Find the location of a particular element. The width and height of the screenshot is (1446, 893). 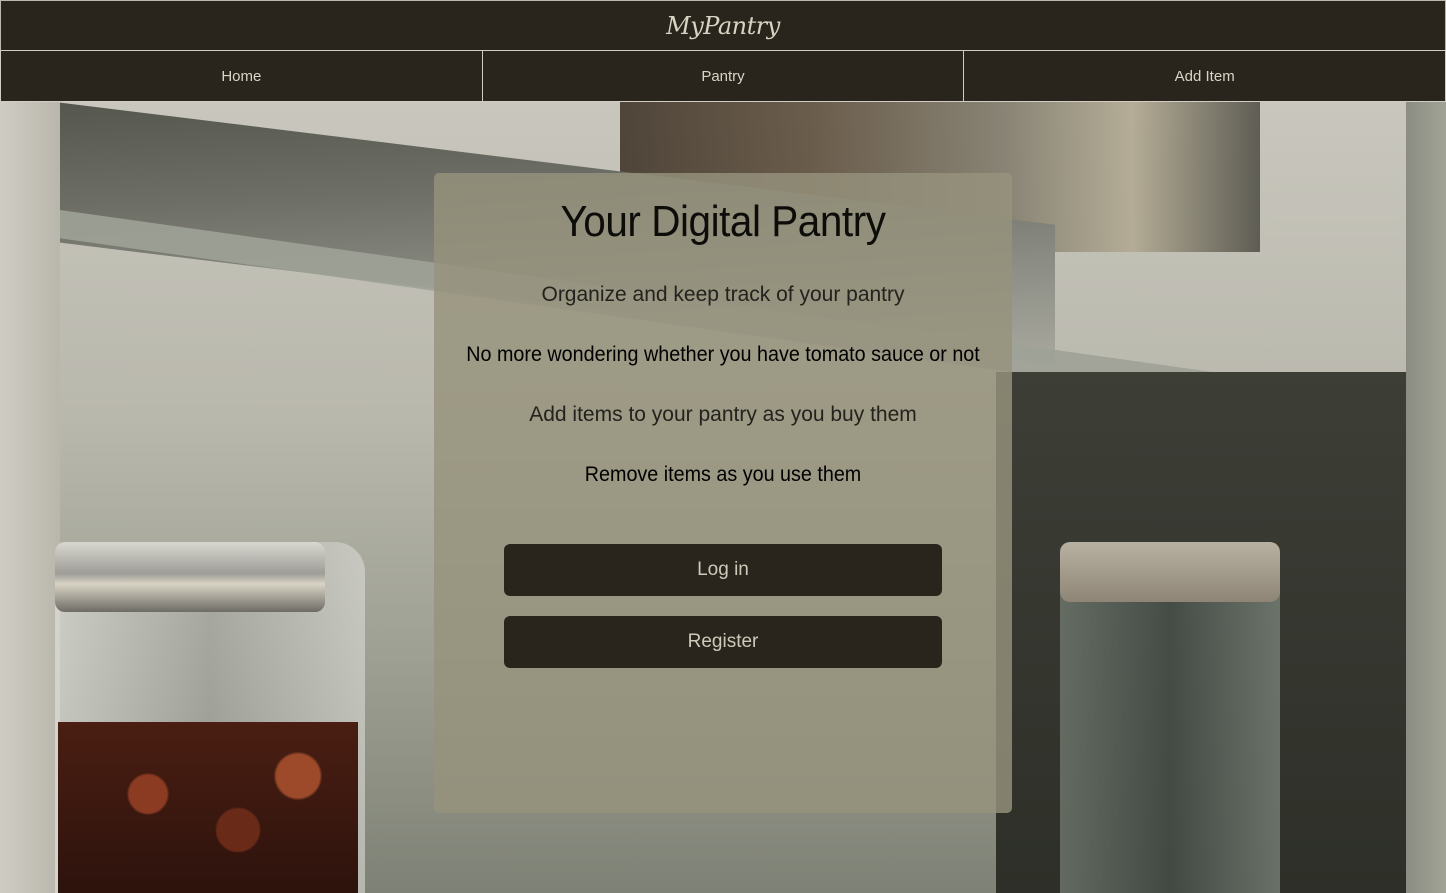

nav-item-home: Home is located at coordinates (241, 76).